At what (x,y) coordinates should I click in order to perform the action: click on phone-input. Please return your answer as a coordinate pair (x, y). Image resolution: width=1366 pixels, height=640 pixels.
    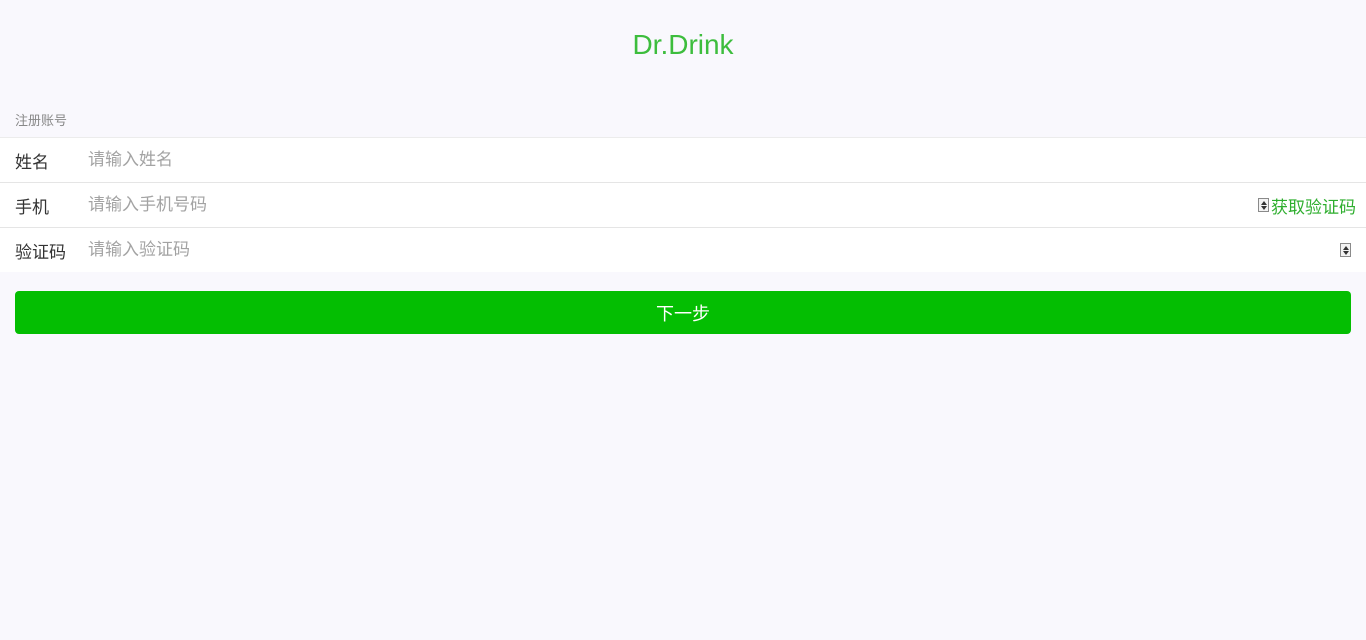
    Looking at the image, I should click on (673, 205).